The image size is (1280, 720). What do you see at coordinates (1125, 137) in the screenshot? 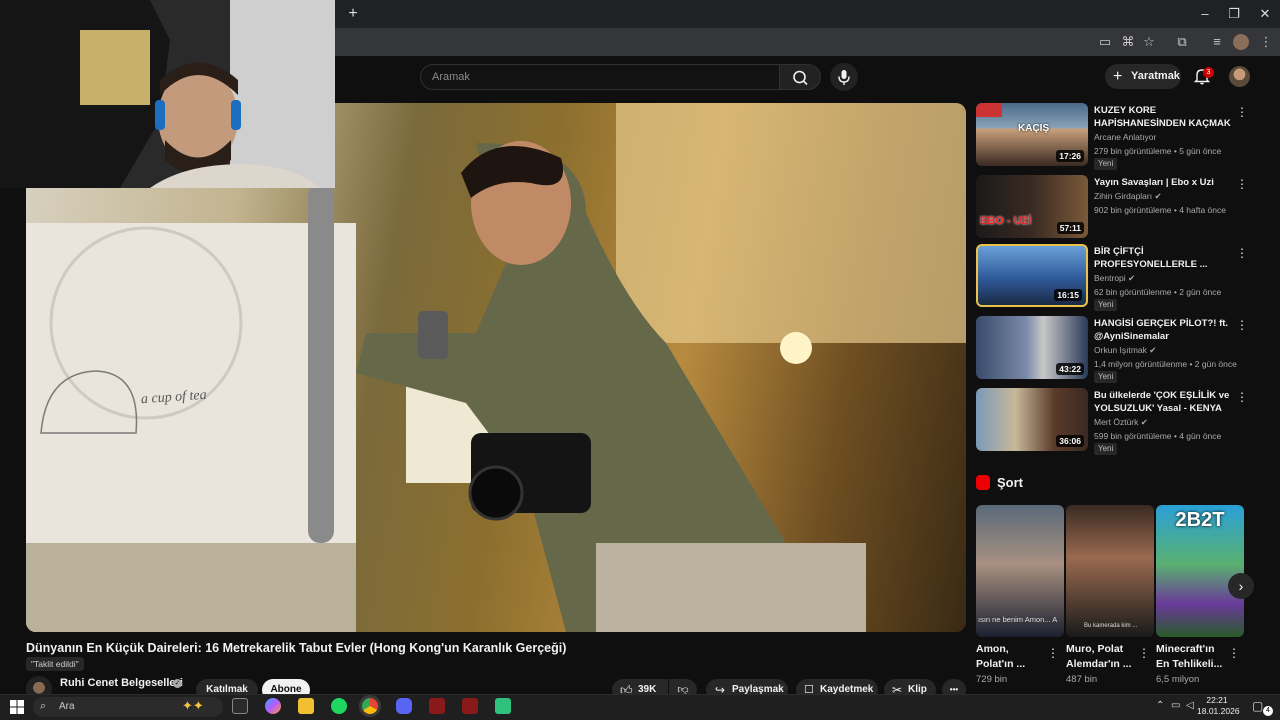
I see `recommendation-channel: Arcane Anlatıyor` at bounding box center [1125, 137].